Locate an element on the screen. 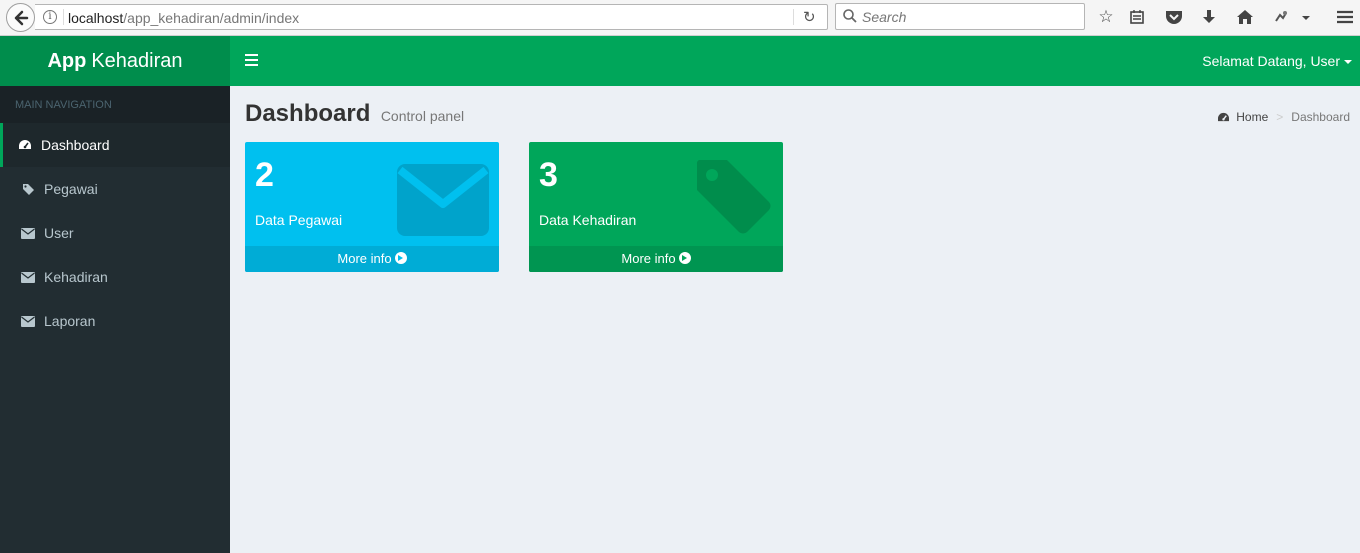 This screenshot has width=1360, height=553. reading-list-icon is located at coordinates (1137, 17).